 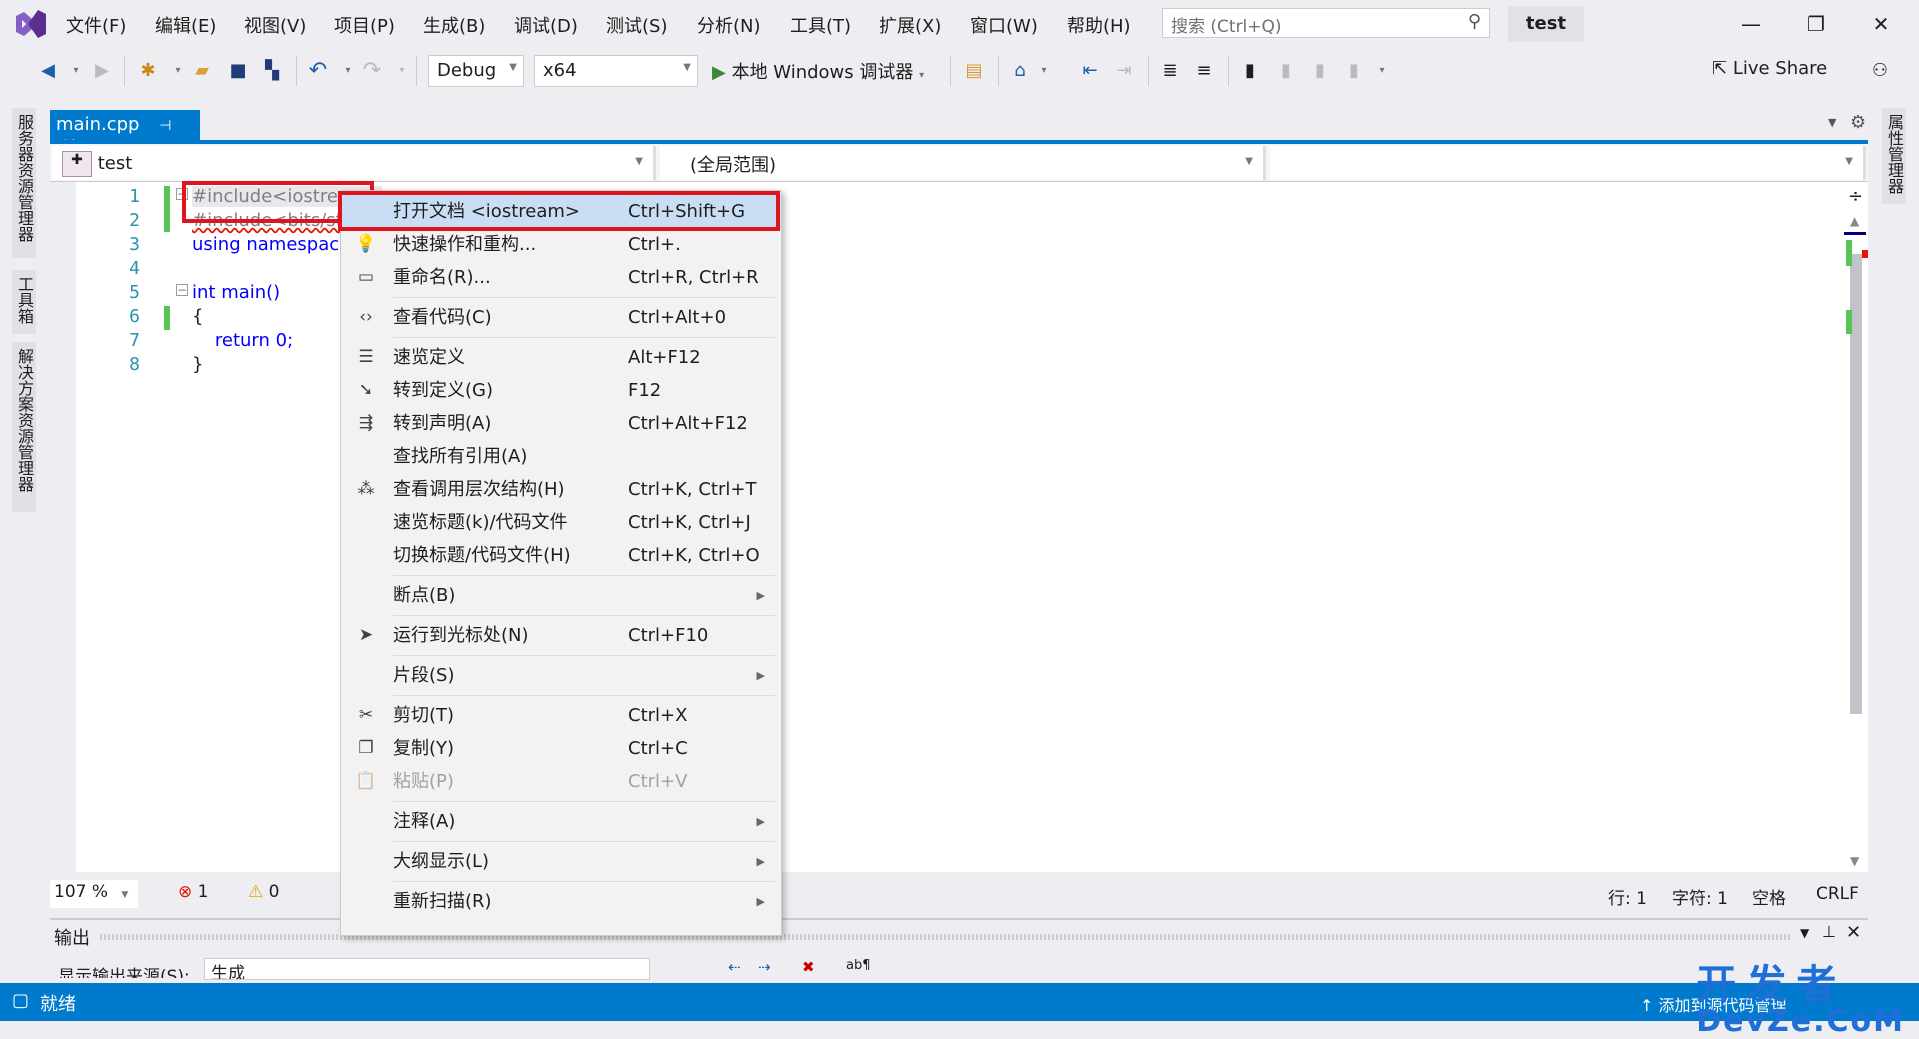 What do you see at coordinates (561, 423) in the screenshot?
I see `context-menu-item: ⇶ 转到声明(A) Ctrl+Alt+F12` at bounding box center [561, 423].